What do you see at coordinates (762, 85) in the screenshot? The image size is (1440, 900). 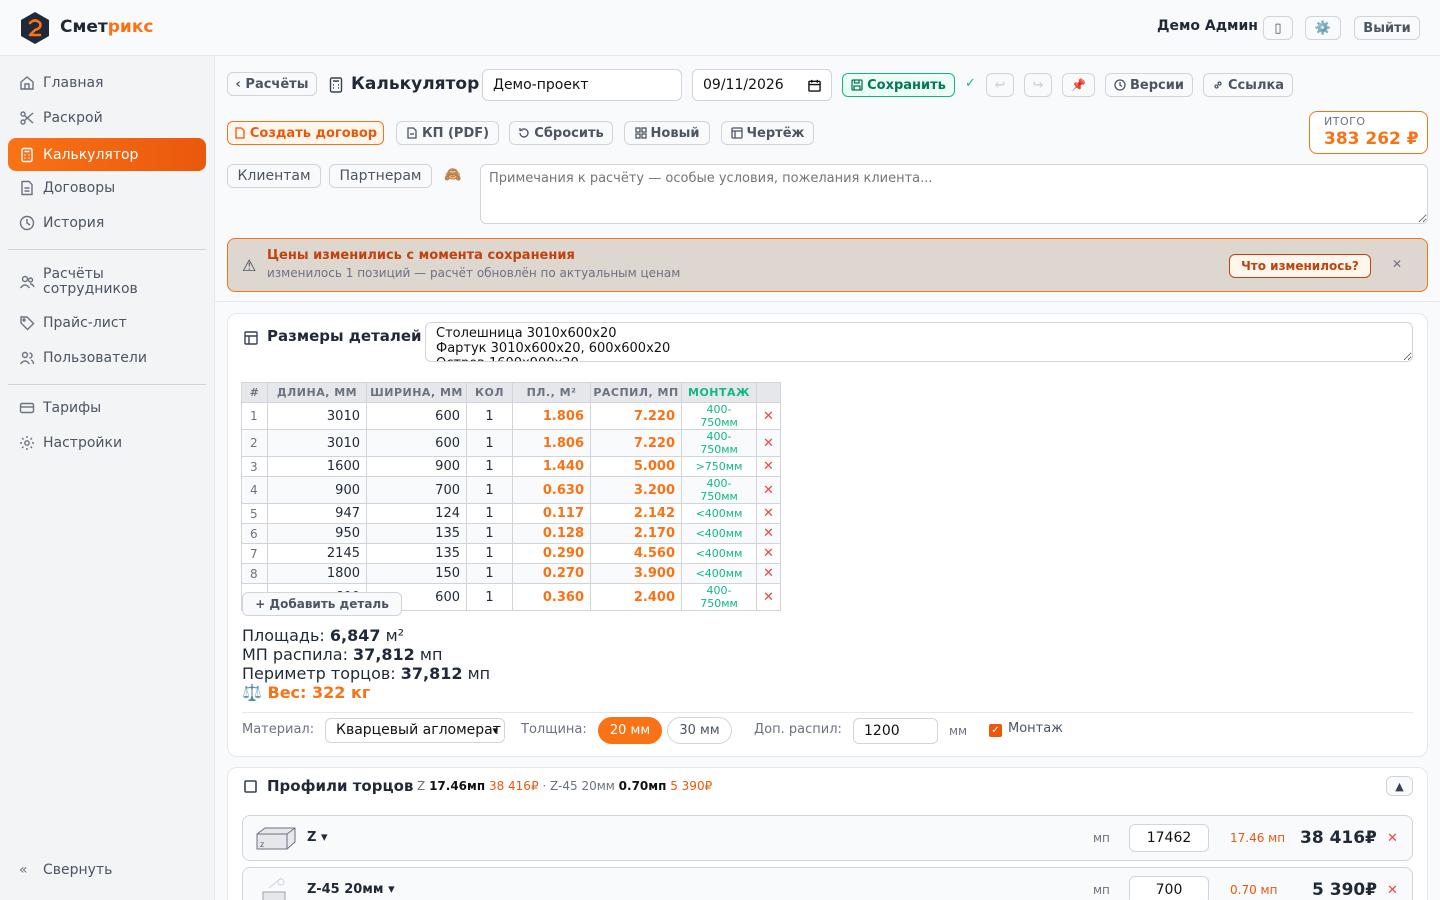 I see `date-input: 09/11/2026` at bounding box center [762, 85].